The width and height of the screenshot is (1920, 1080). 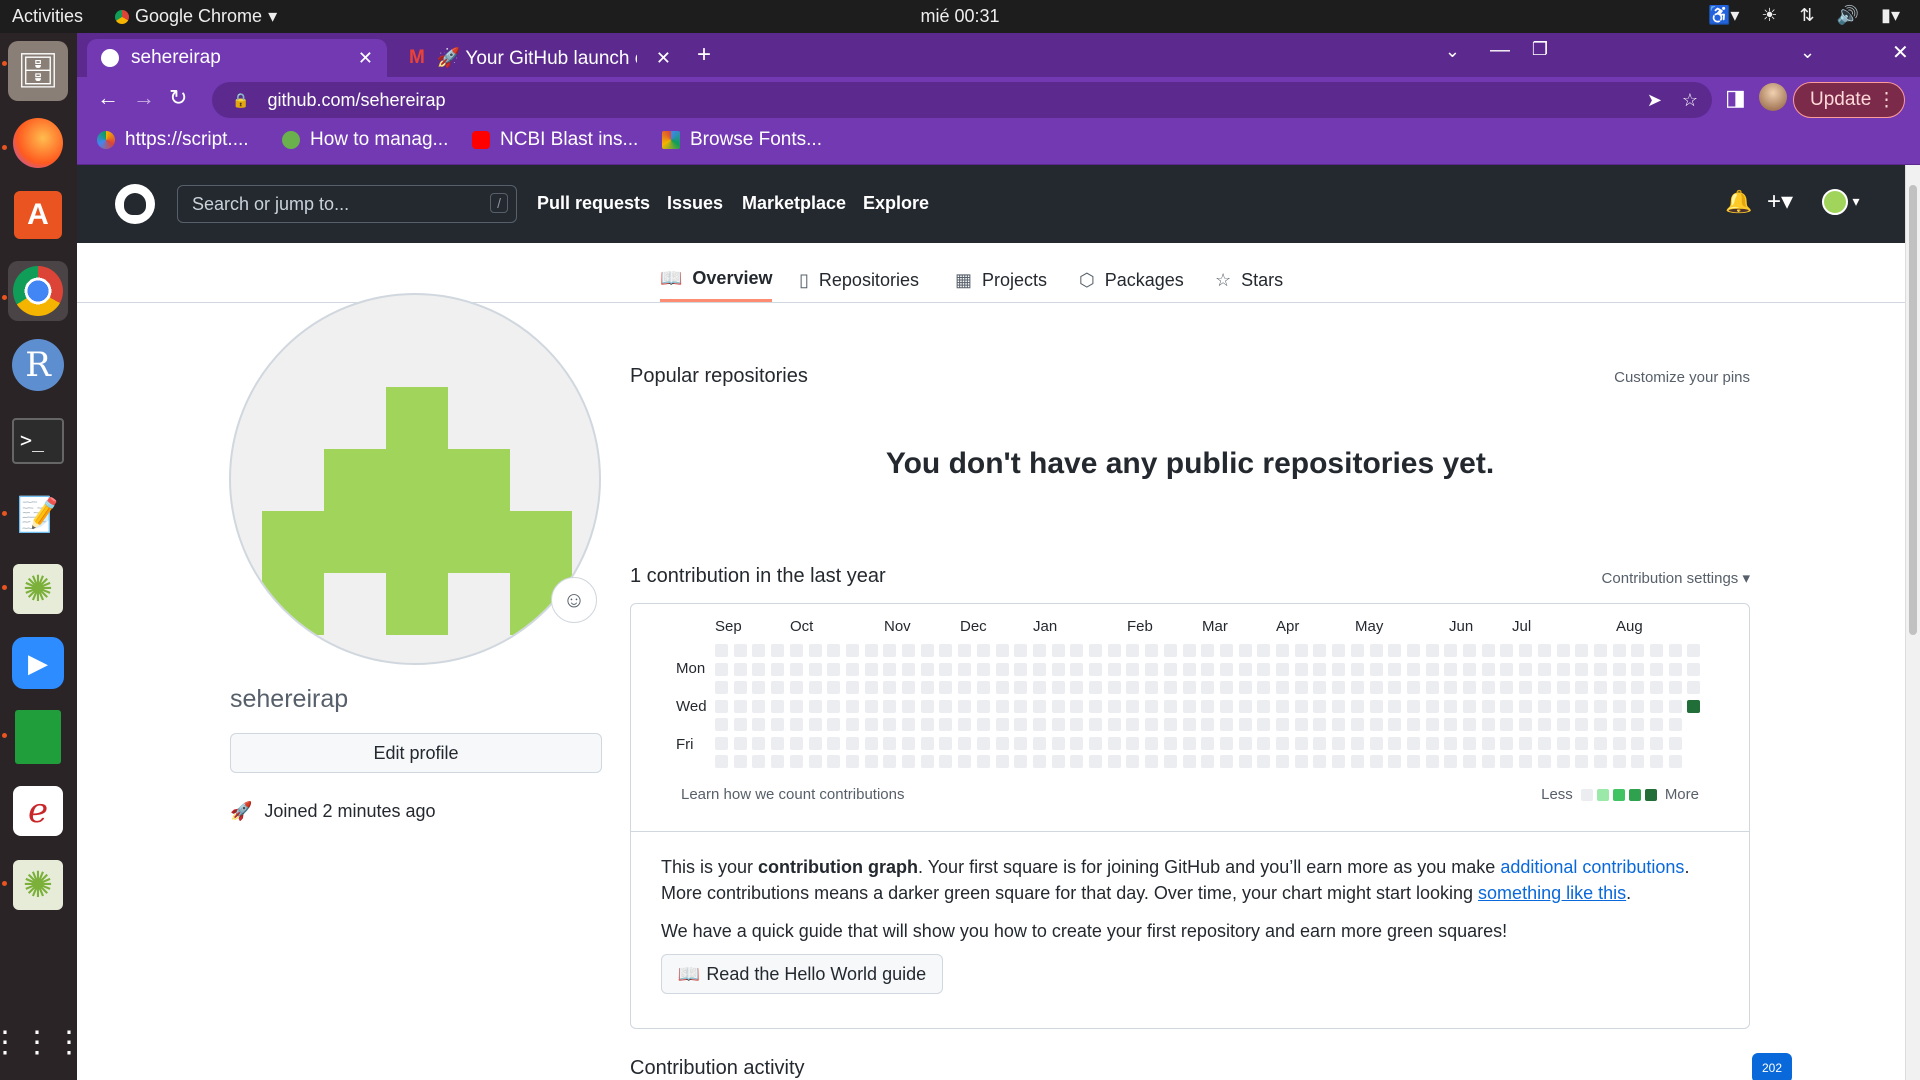 I want to click on files-icon: 🗄, so click(x=38, y=71).